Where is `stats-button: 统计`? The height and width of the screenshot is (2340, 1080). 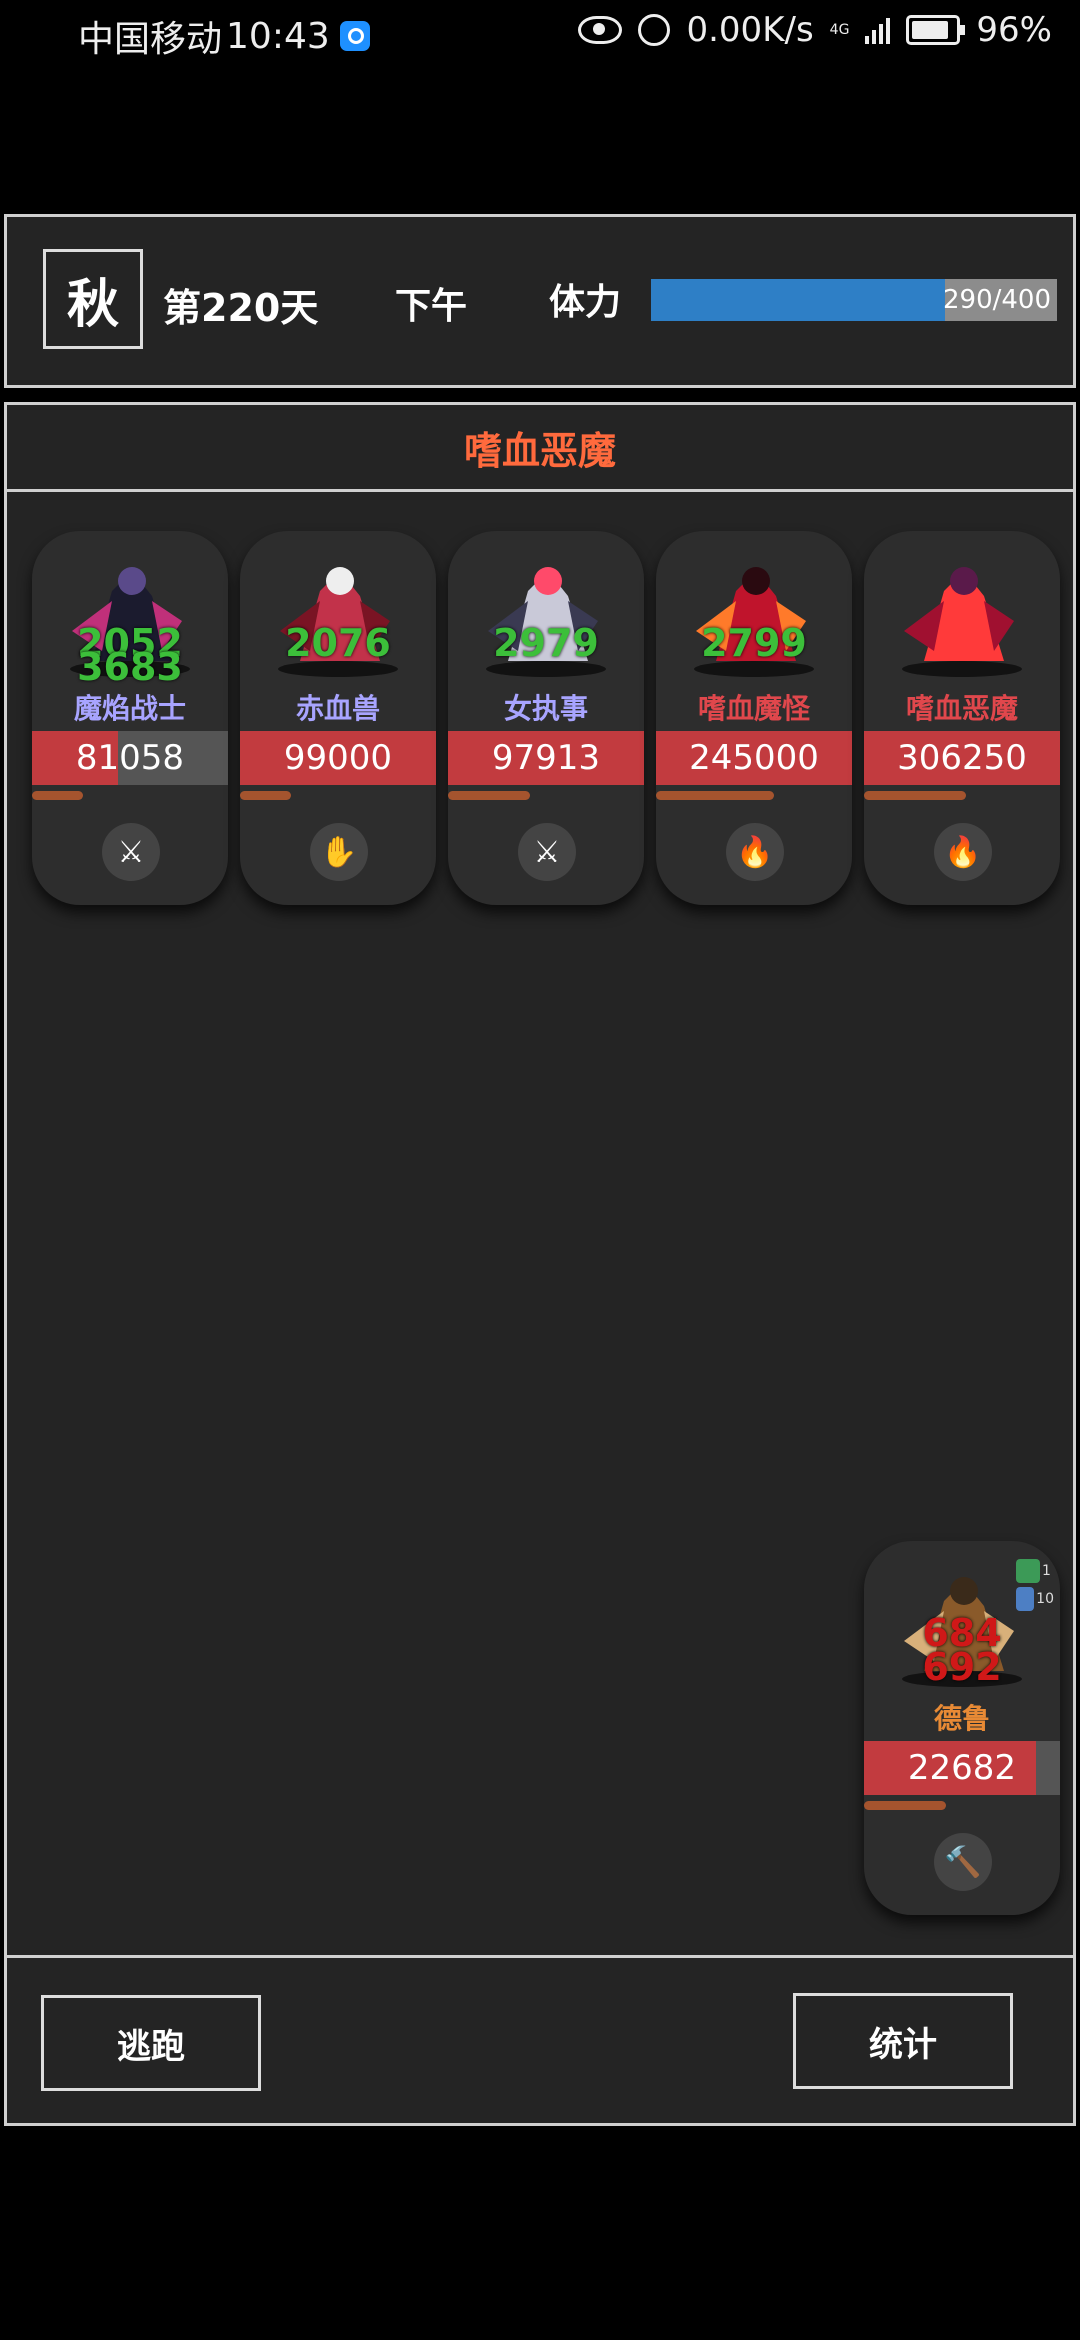
stats-button: 统计 is located at coordinates (903, 2041).